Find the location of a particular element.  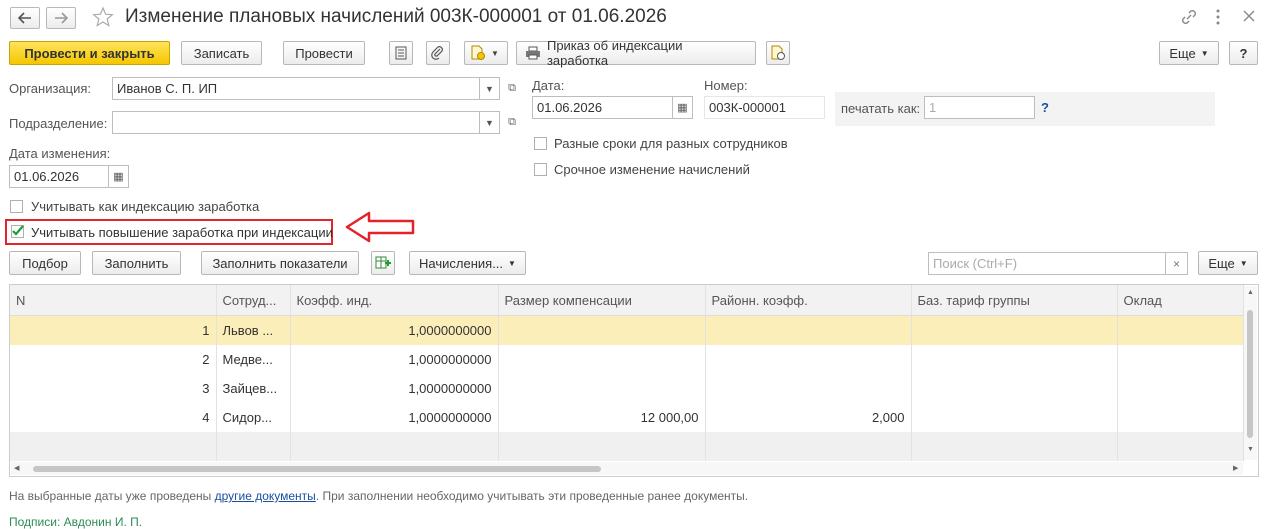

different-dates-checkbox is located at coordinates (540, 143).